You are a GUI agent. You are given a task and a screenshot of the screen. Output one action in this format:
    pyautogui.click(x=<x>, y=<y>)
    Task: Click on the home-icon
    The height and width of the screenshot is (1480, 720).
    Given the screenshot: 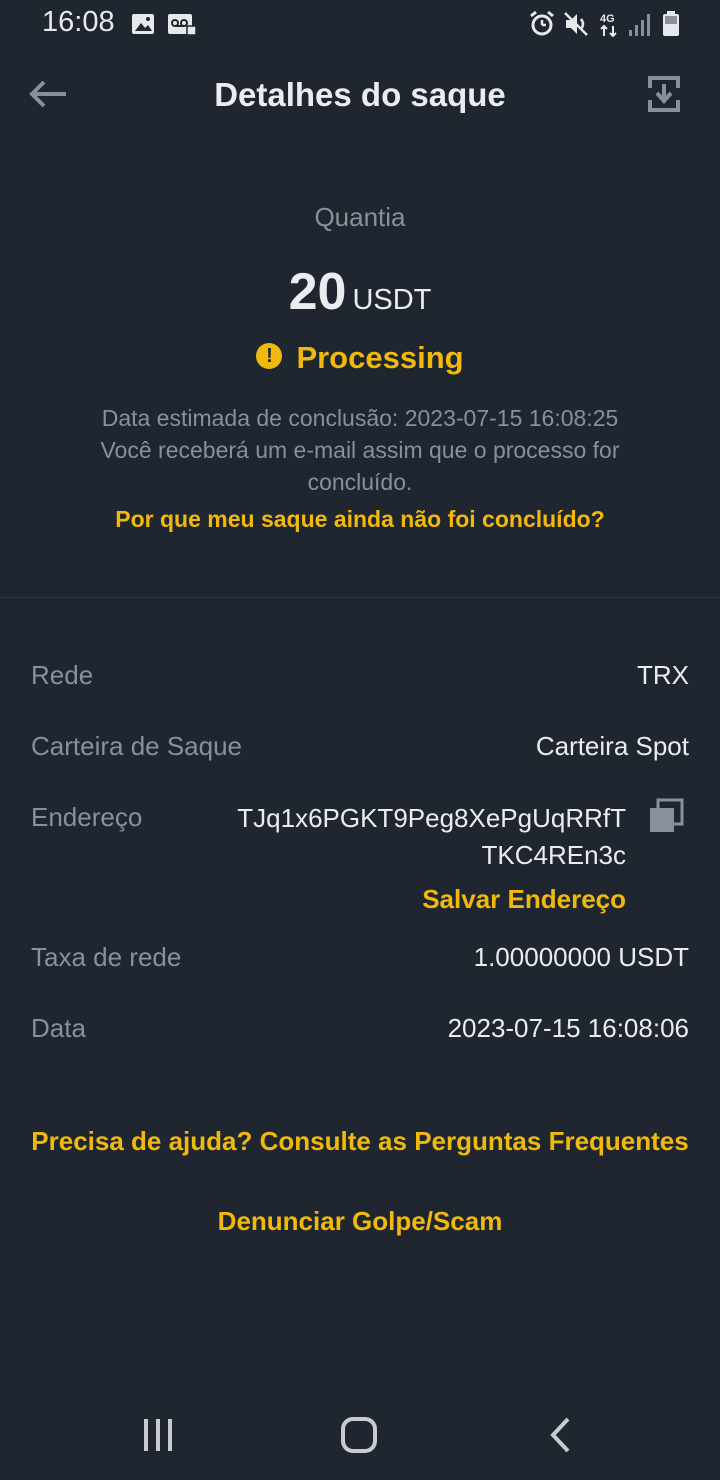 What is the action you would take?
    pyautogui.click(x=359, y=1435)
    